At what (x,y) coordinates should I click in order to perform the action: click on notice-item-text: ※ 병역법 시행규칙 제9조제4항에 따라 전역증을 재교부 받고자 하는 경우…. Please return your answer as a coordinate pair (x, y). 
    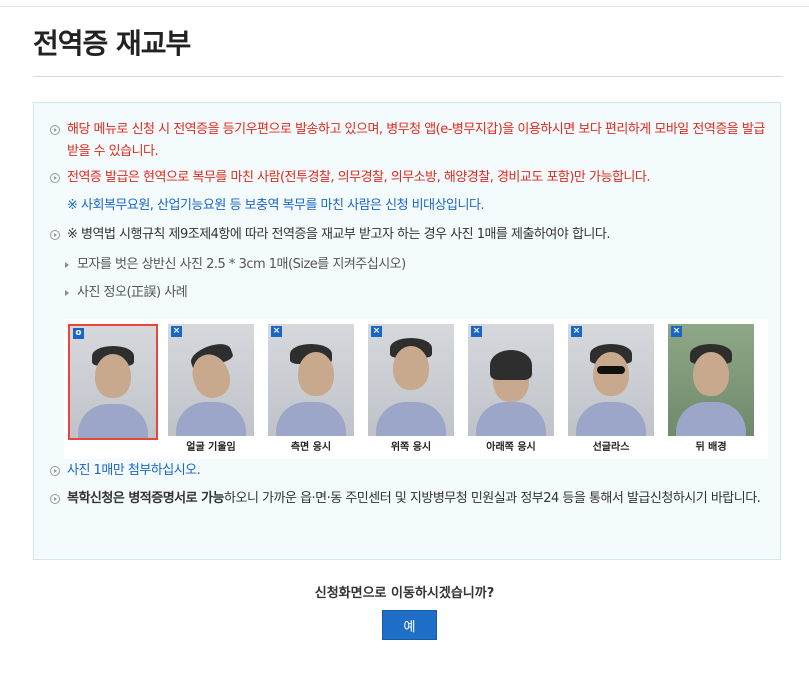
    Looking at the image, I should click on (338, 234).